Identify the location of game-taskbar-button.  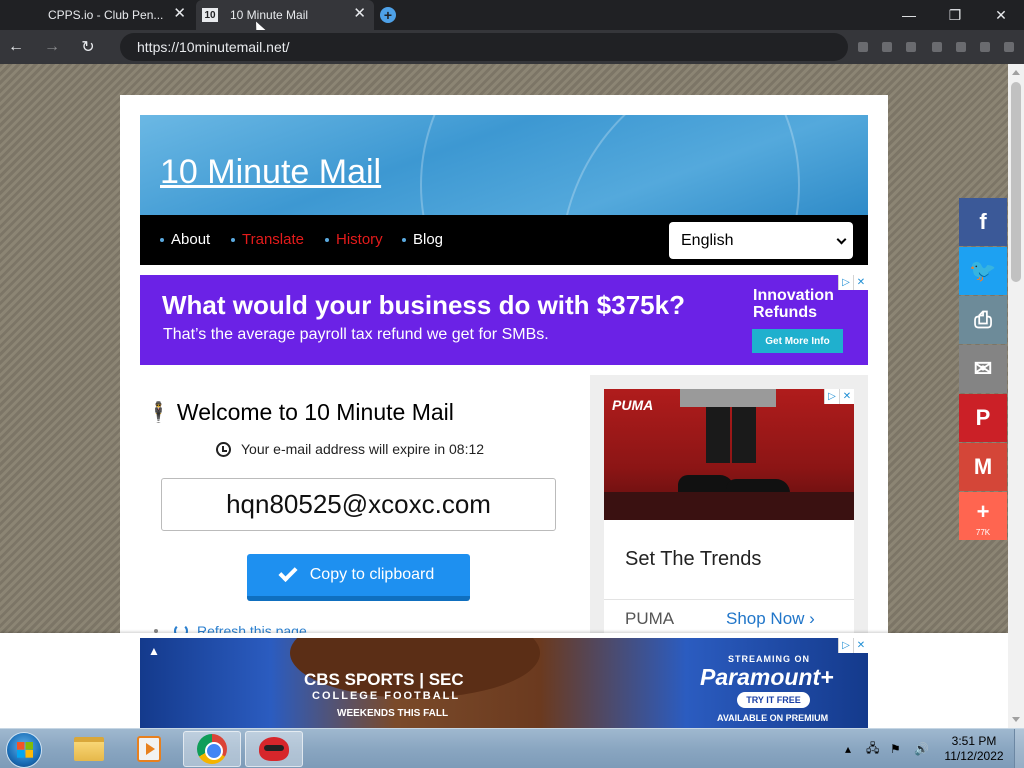
(274, 749).